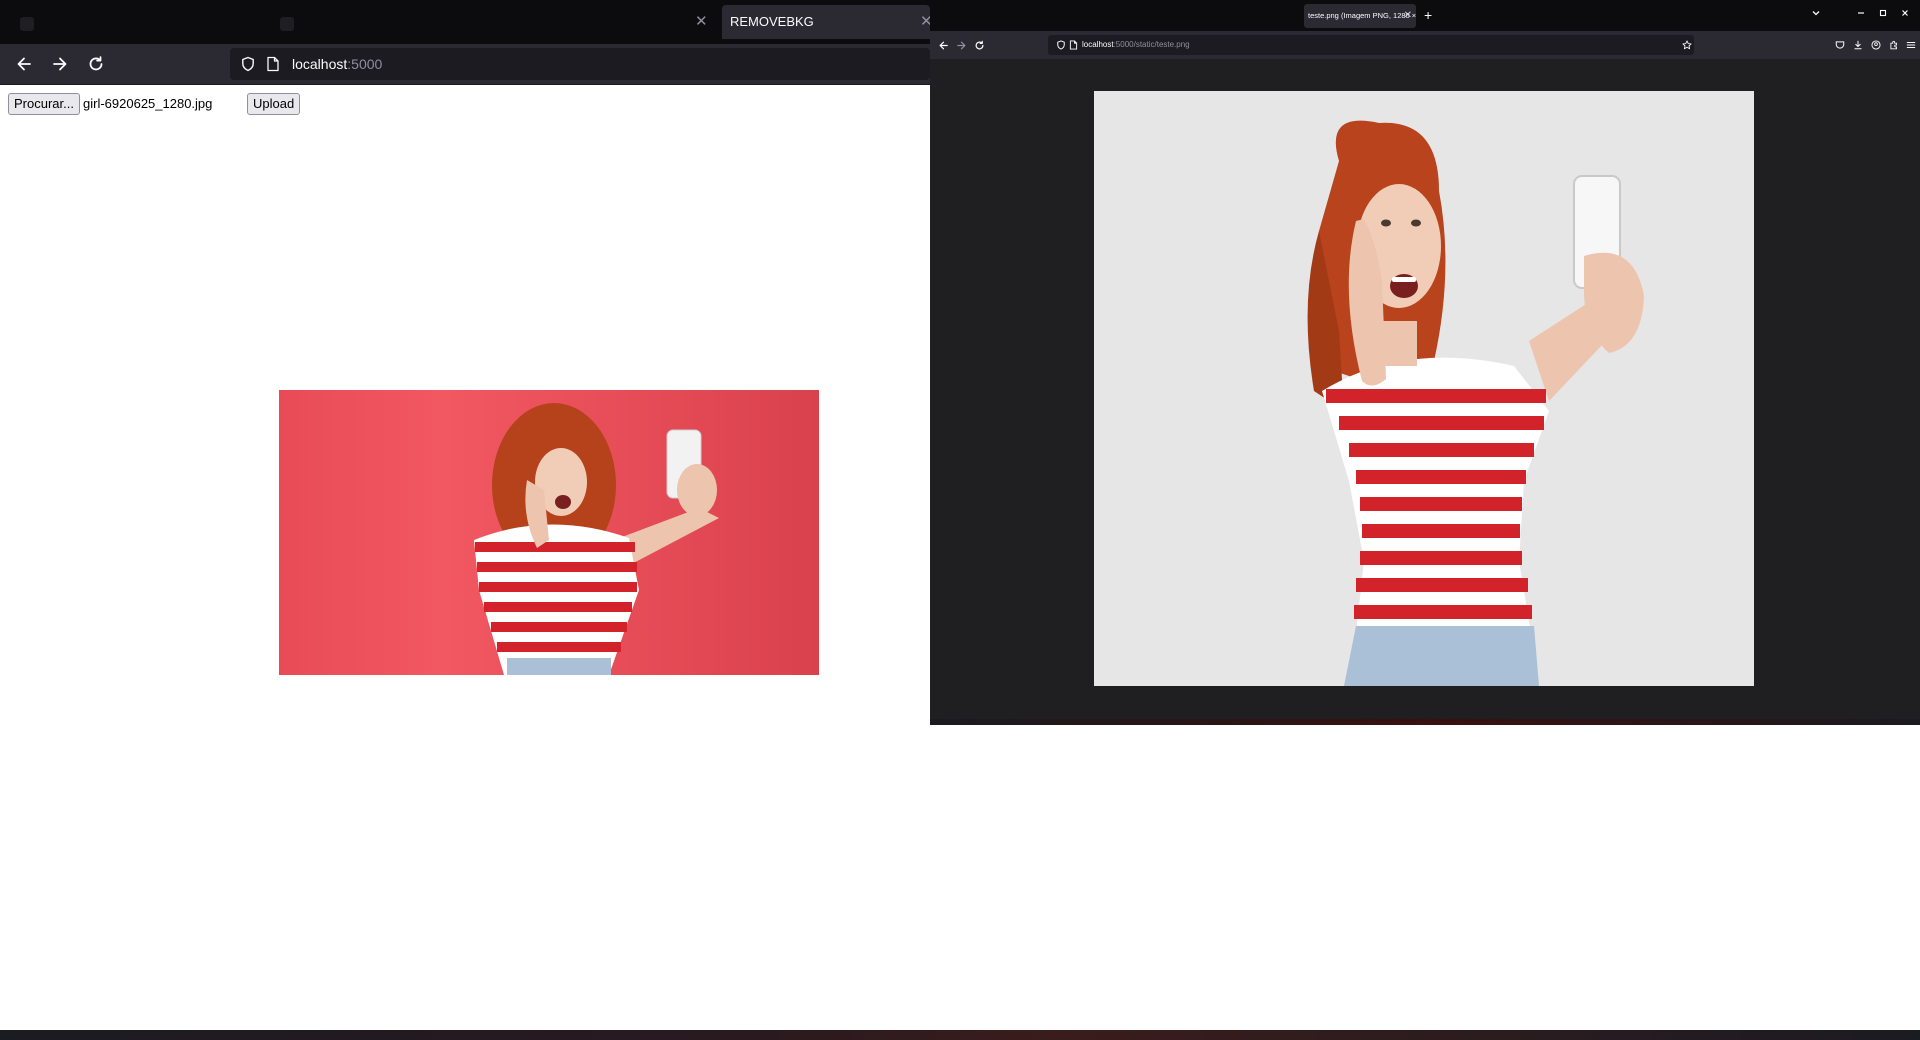 The height and width of the screenshot is (1040, 1920). Describe the element at coordinates (772, 21) in the screenshot. I see `tab-title: REMOVEBKG` at that location.